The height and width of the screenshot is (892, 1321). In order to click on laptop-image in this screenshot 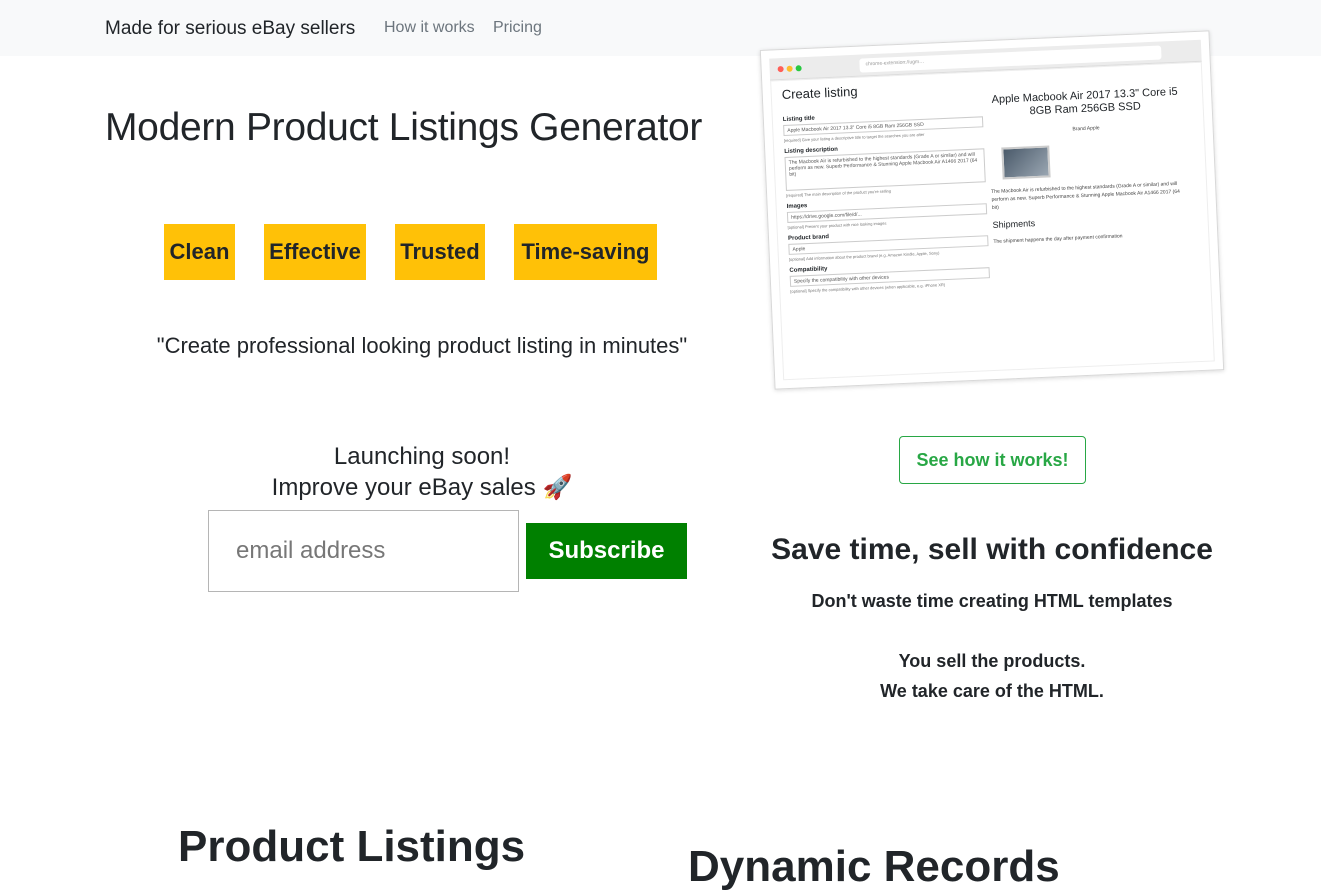, I will do `click(1026, 162)`.